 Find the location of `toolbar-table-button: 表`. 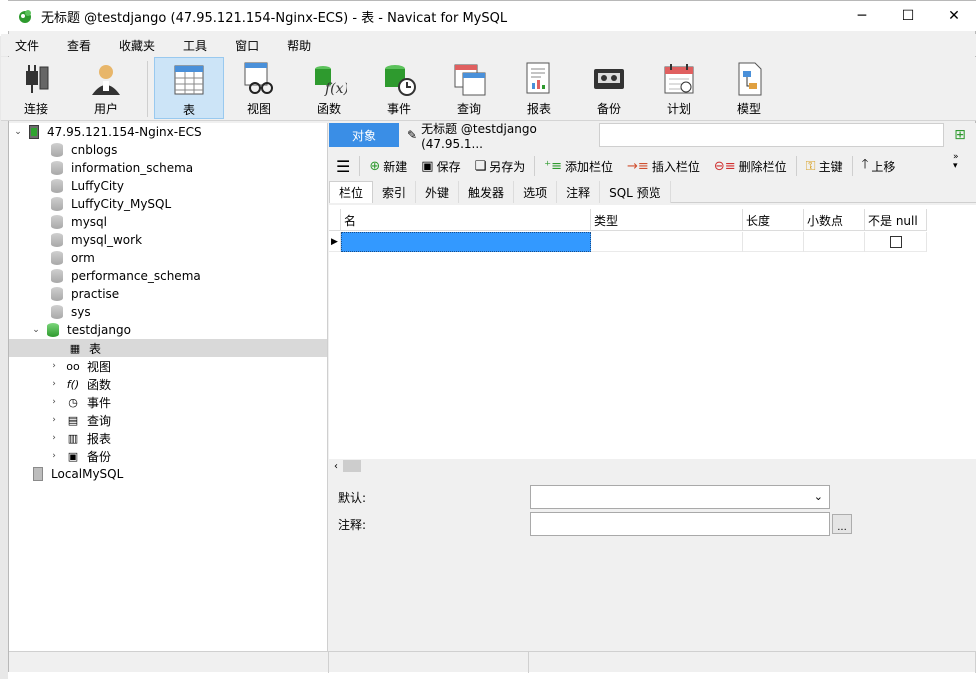

toolbar-table-button: 表 is located at coordinates (189, 88).